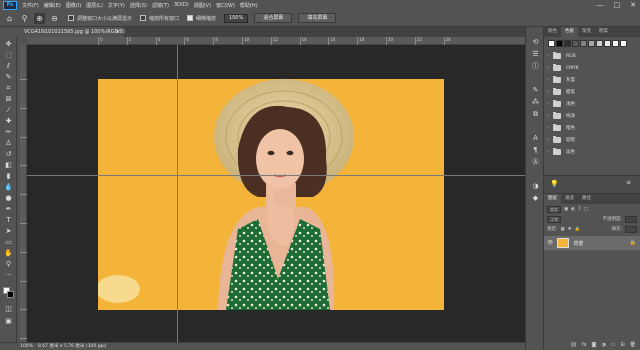  Describe the element at coordinates (138, 5) in the screenshot. I see `menu-select: 选择(S)` at that location.